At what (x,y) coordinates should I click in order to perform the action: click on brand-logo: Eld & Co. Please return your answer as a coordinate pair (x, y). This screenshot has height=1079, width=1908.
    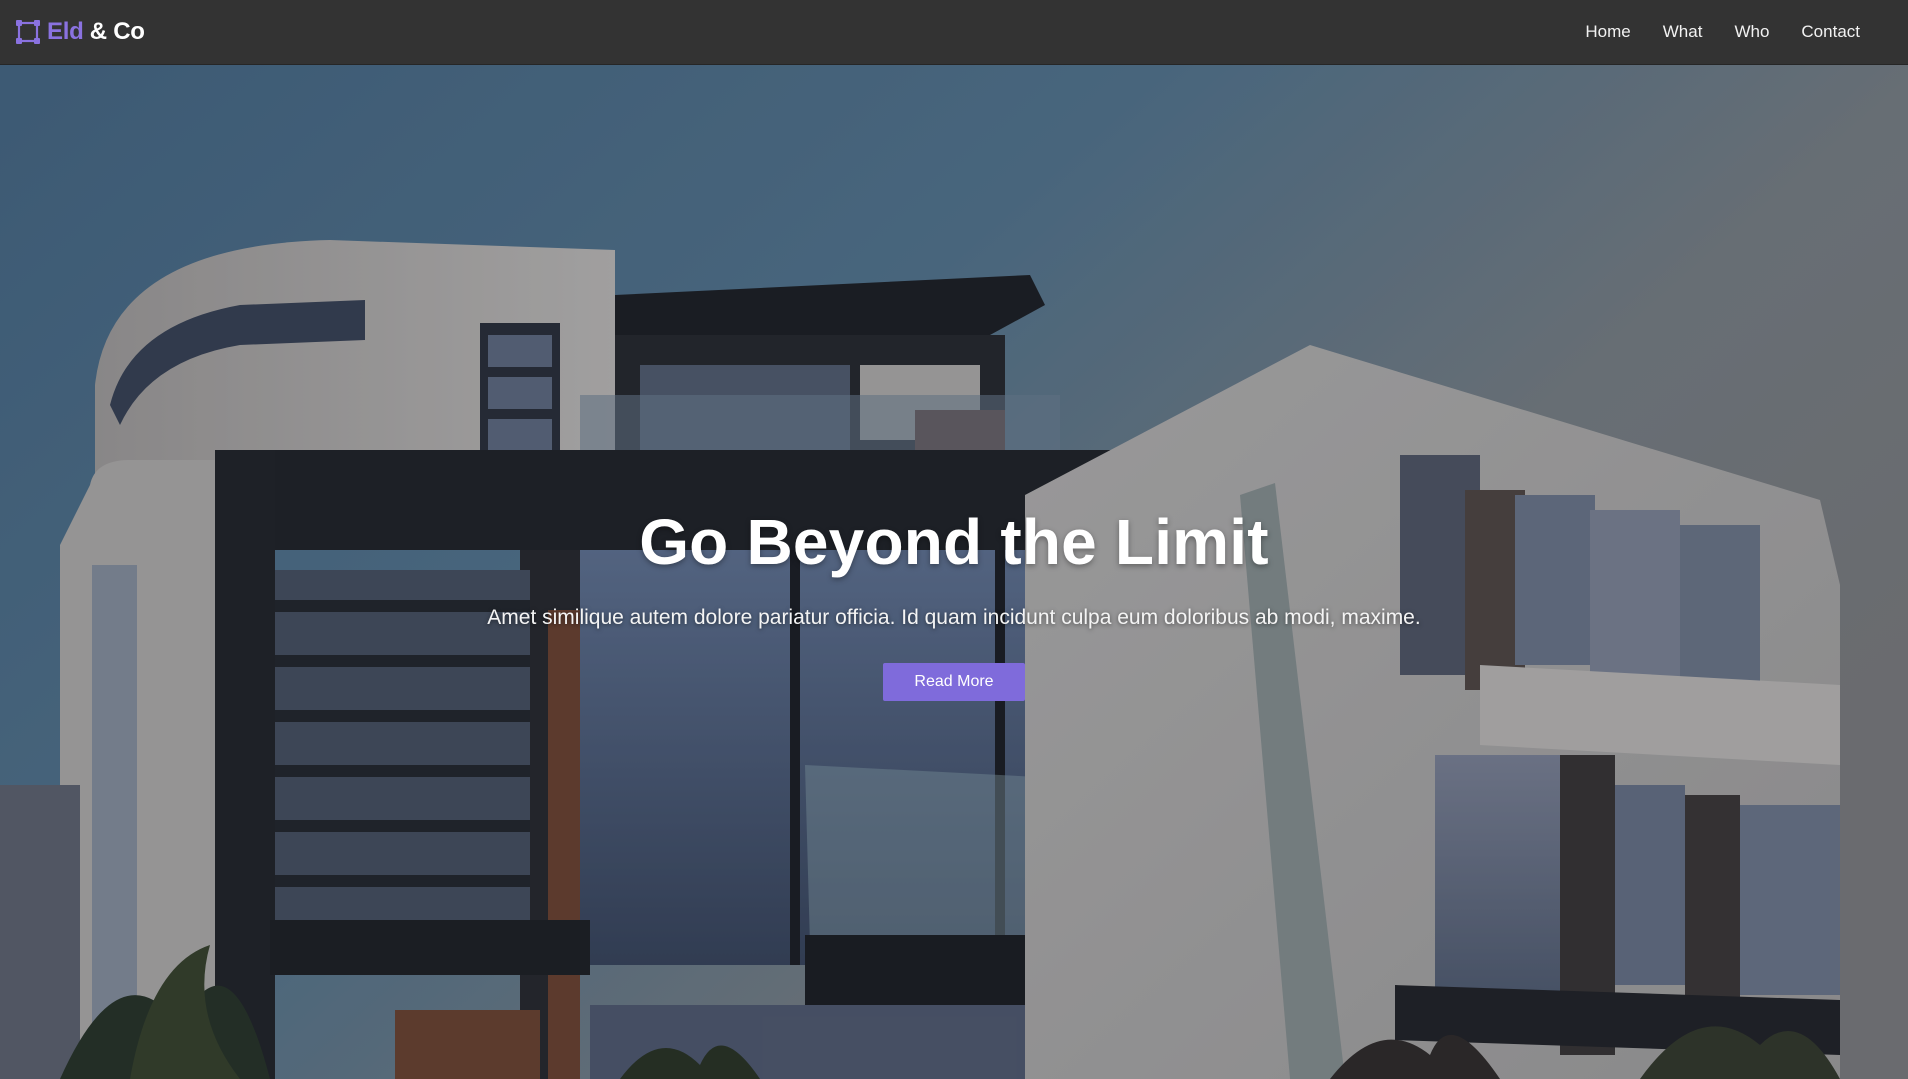
    Looking at the image, I should click on (80, 32).